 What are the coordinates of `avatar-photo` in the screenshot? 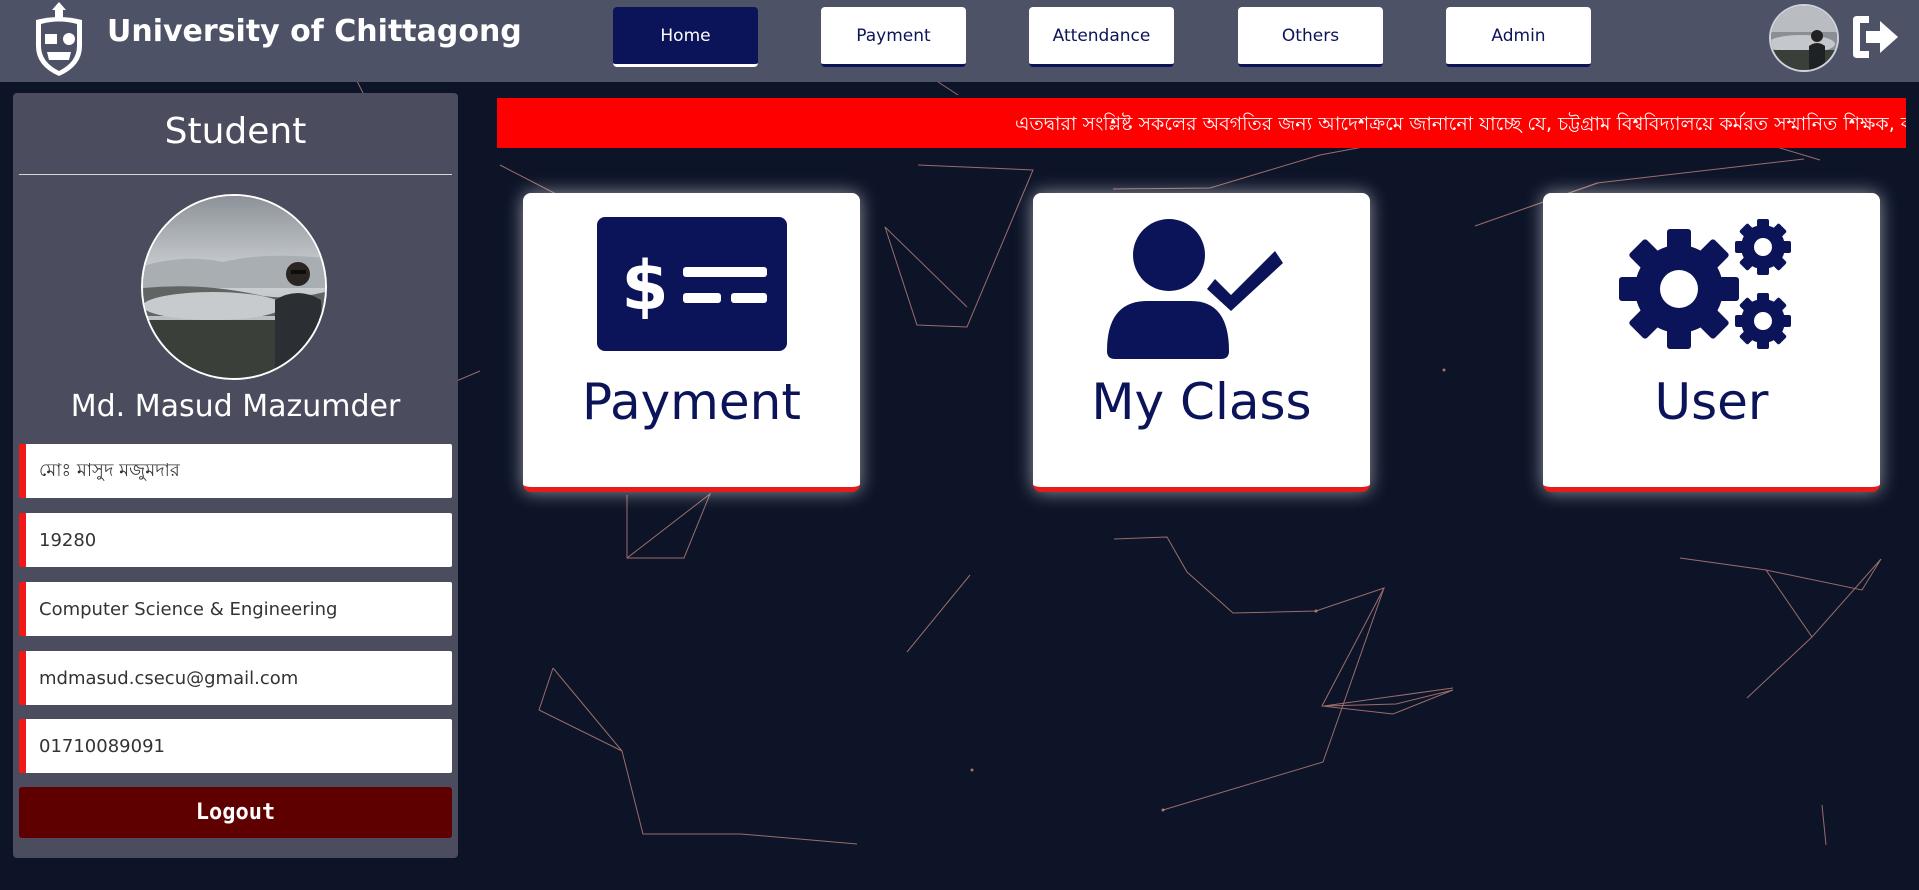 It's located at (1804, 38).